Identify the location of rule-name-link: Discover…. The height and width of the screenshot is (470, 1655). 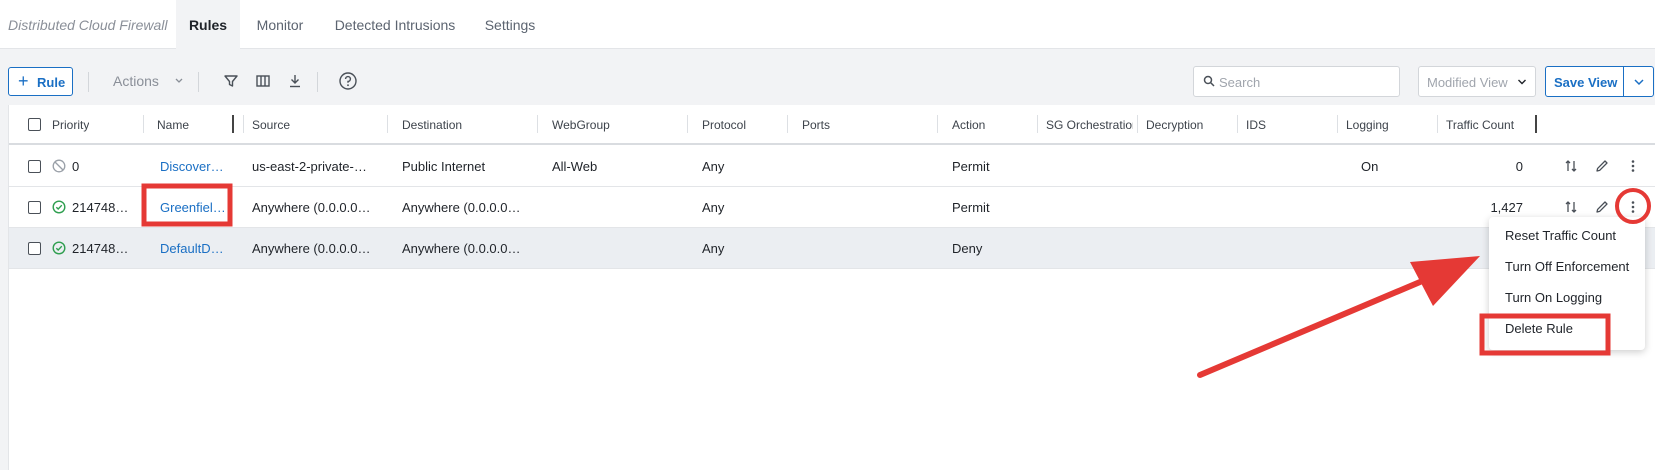
(194, 166).